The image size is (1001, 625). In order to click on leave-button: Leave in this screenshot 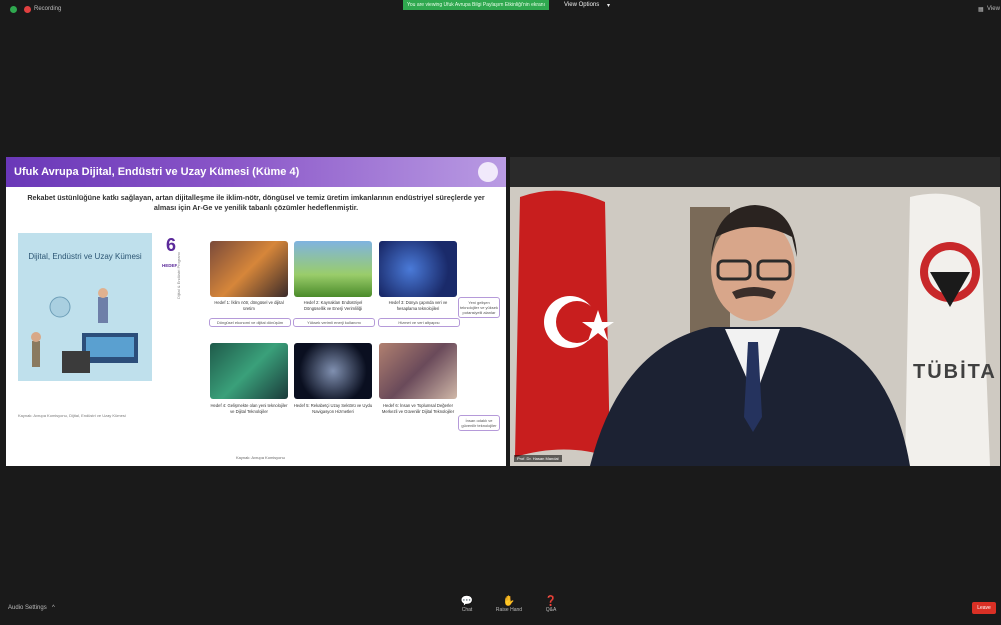, I will do `click(984, 608)`.